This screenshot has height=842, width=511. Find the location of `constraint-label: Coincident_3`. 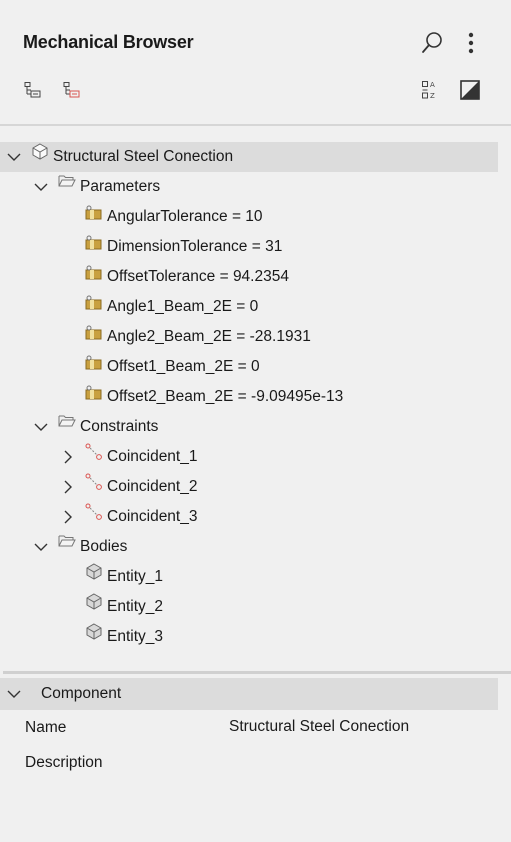

constraint-label: Coincident_3 is located at coordinates (152, 516).